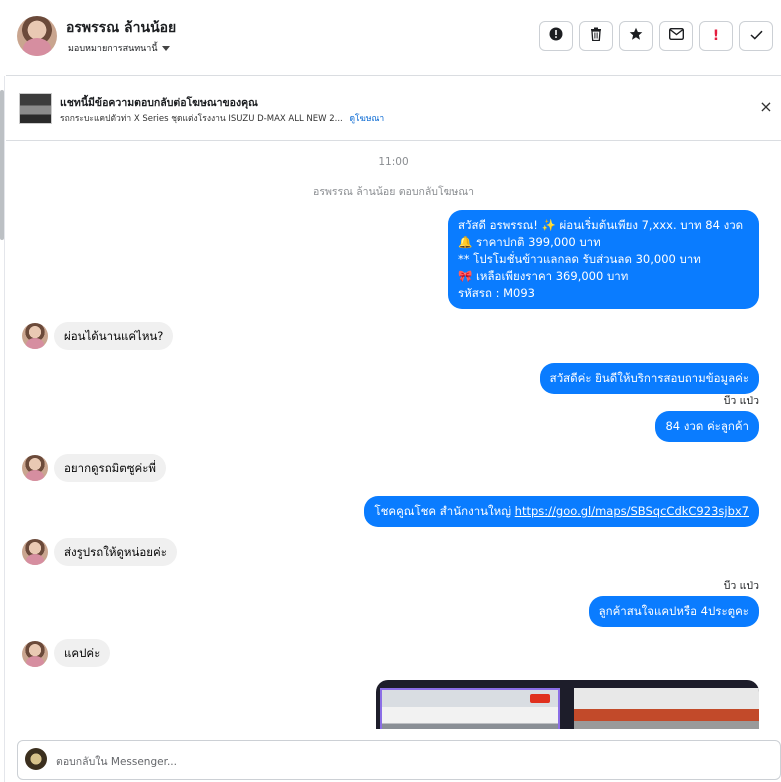 The width and height of the screenshot is (781, 782). I want to click on close-icon: ×, so click(766, 107).